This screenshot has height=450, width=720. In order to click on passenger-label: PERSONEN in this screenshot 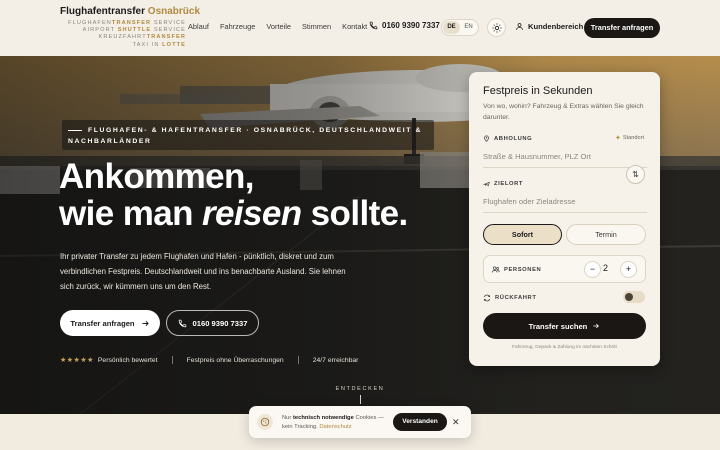, I will do `click(516, 269)`.